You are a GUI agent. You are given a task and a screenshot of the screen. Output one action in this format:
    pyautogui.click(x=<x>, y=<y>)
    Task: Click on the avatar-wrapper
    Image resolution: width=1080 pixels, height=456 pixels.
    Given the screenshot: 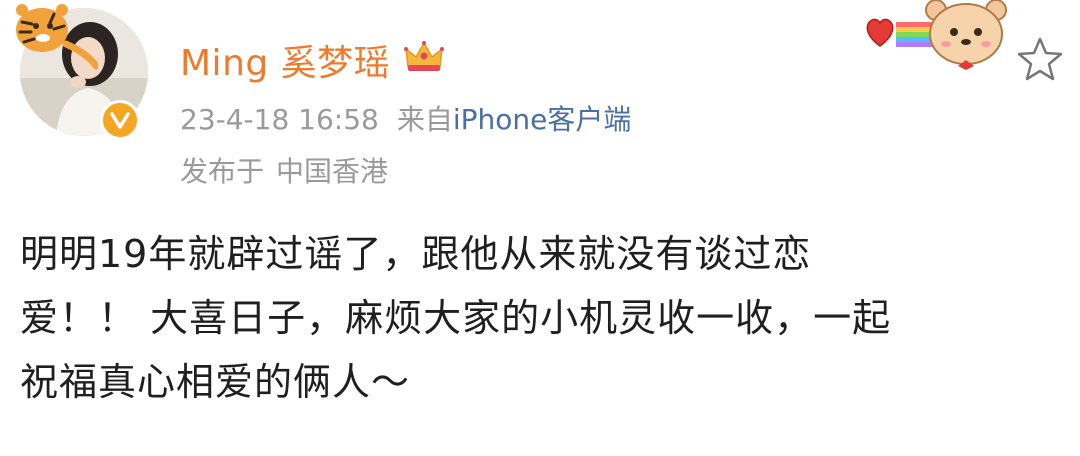 What is the action you would take?
    pyautogui.click(x=78, y=70)
    